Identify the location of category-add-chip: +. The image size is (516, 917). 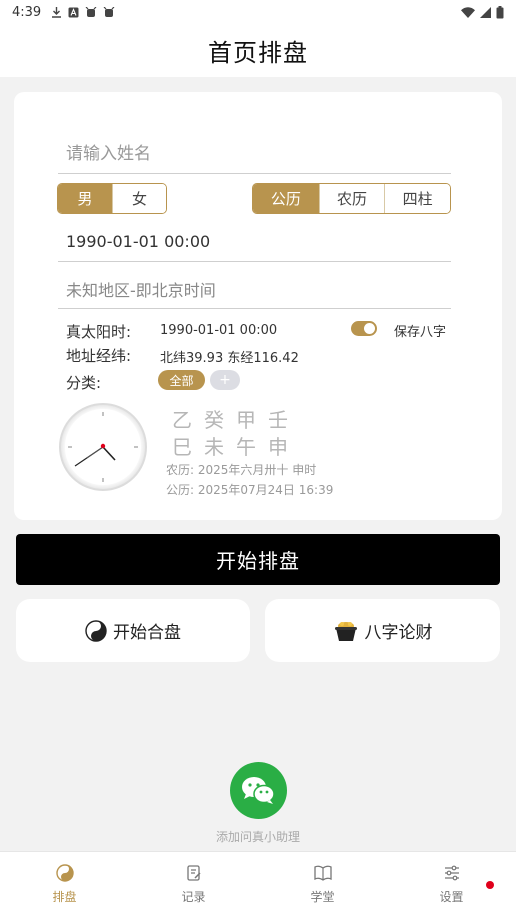
(225, 380).